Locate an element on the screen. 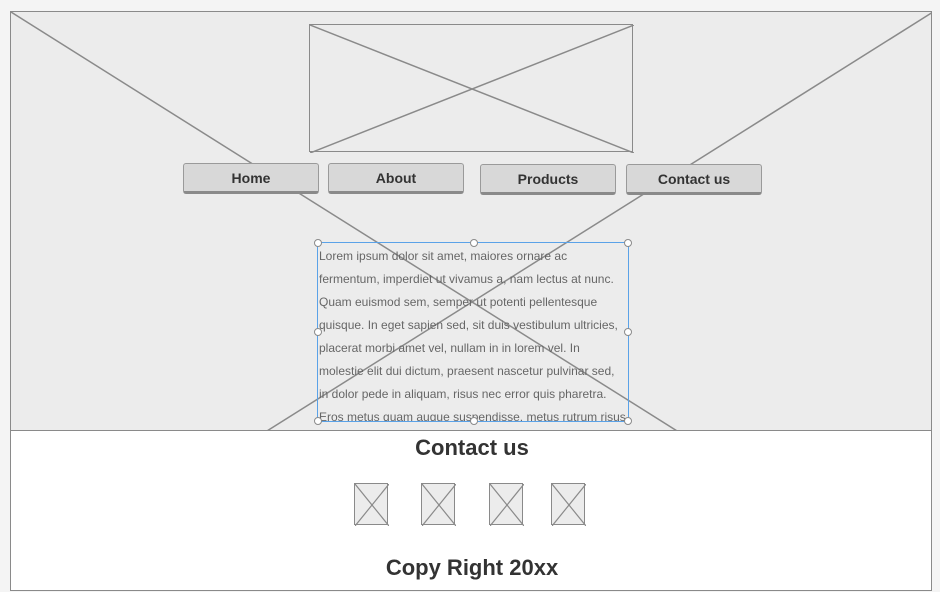  resize-handle-bottom-right is located at coordinates (628, 421).